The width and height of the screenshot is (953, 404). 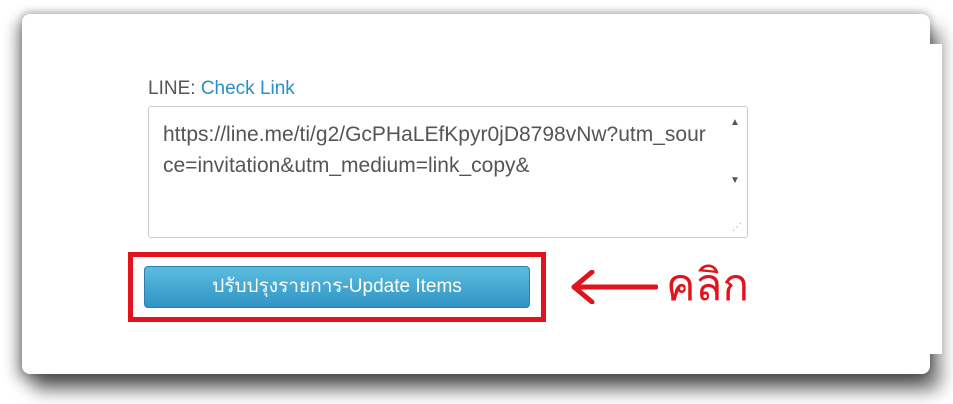 I want to click on left-arrow-icon, so click(x=614, y=287).